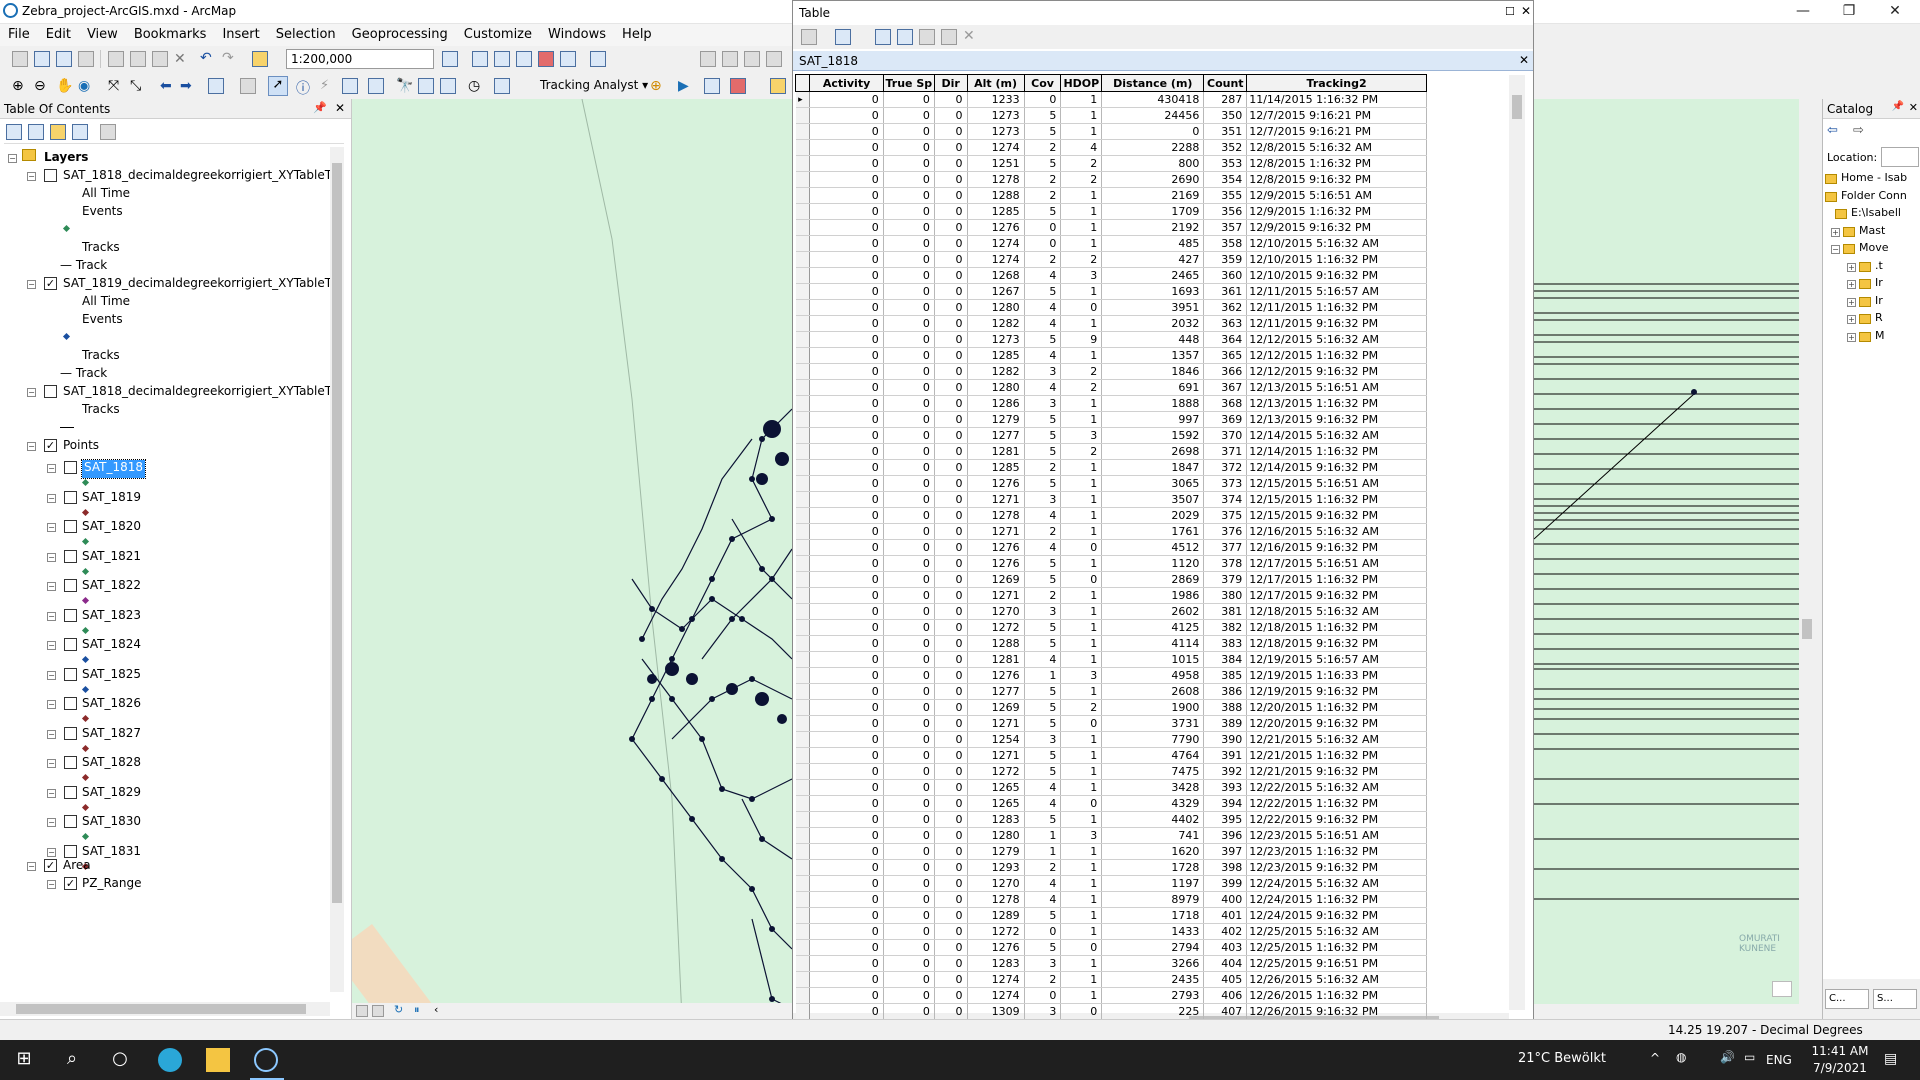  What do you see at coordinates (1225, 899) in the screenshot?
I see `table-cell: 400` at bounding box center [1225, 899].